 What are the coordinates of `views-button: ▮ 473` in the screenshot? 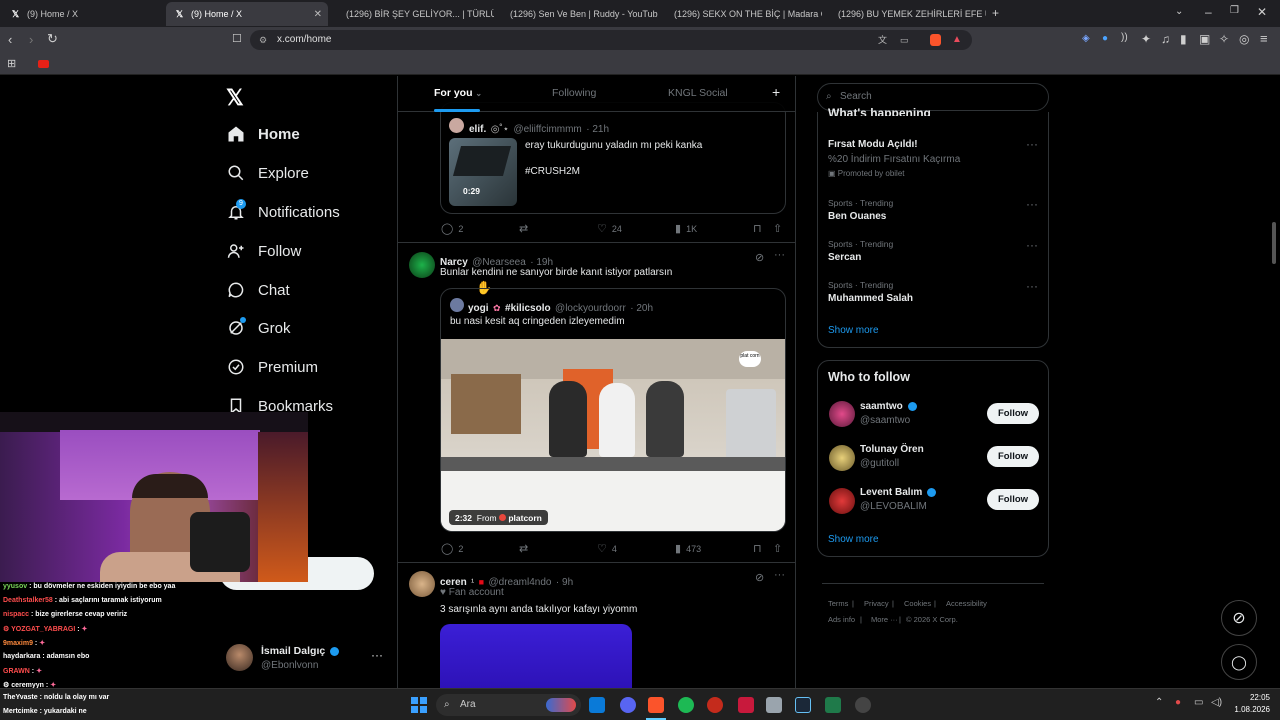 It's located at (688, 548).